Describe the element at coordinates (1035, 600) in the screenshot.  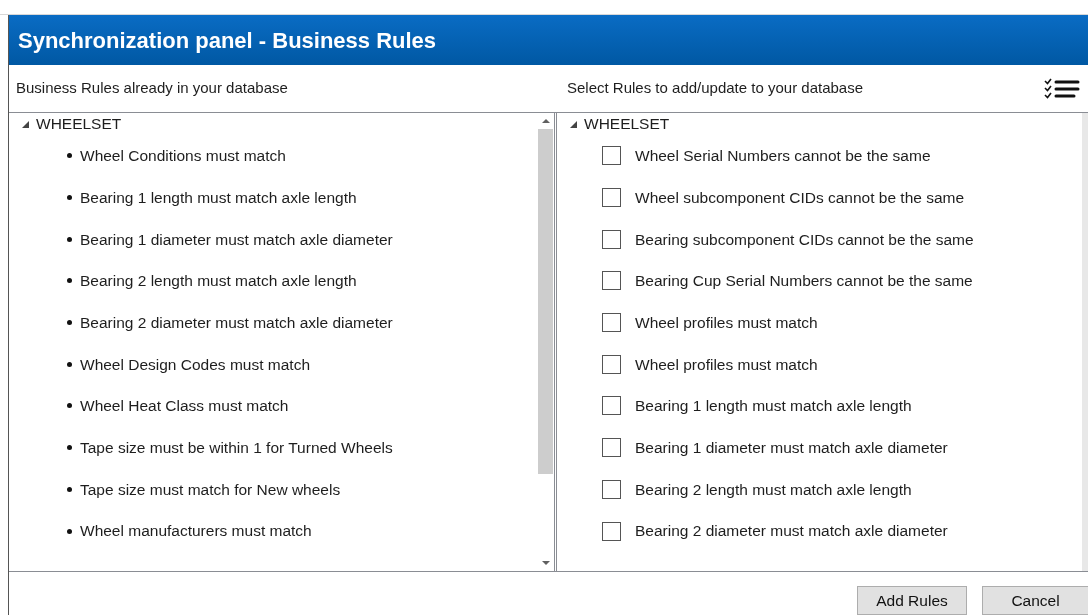
I see `cancel-button: Cancel` at that location.